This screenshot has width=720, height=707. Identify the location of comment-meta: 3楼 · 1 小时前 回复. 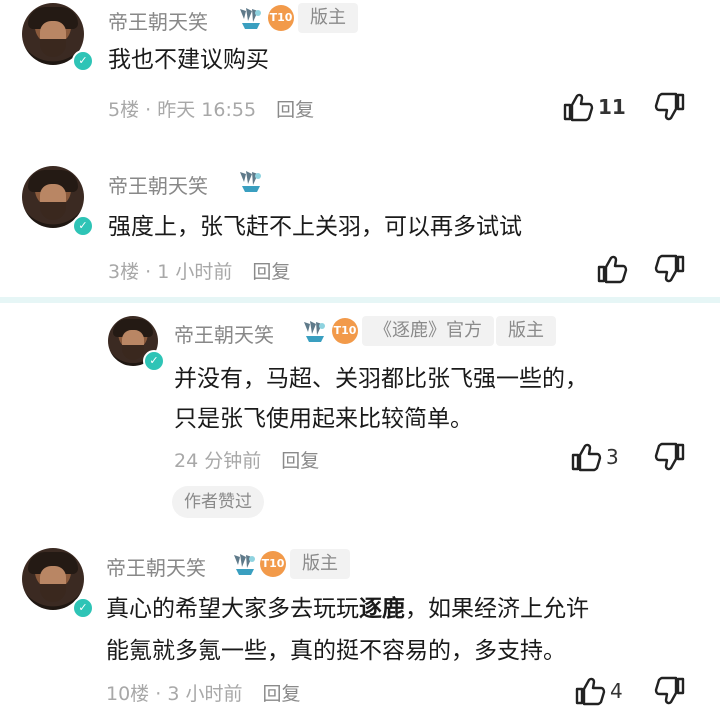
(199, 270).